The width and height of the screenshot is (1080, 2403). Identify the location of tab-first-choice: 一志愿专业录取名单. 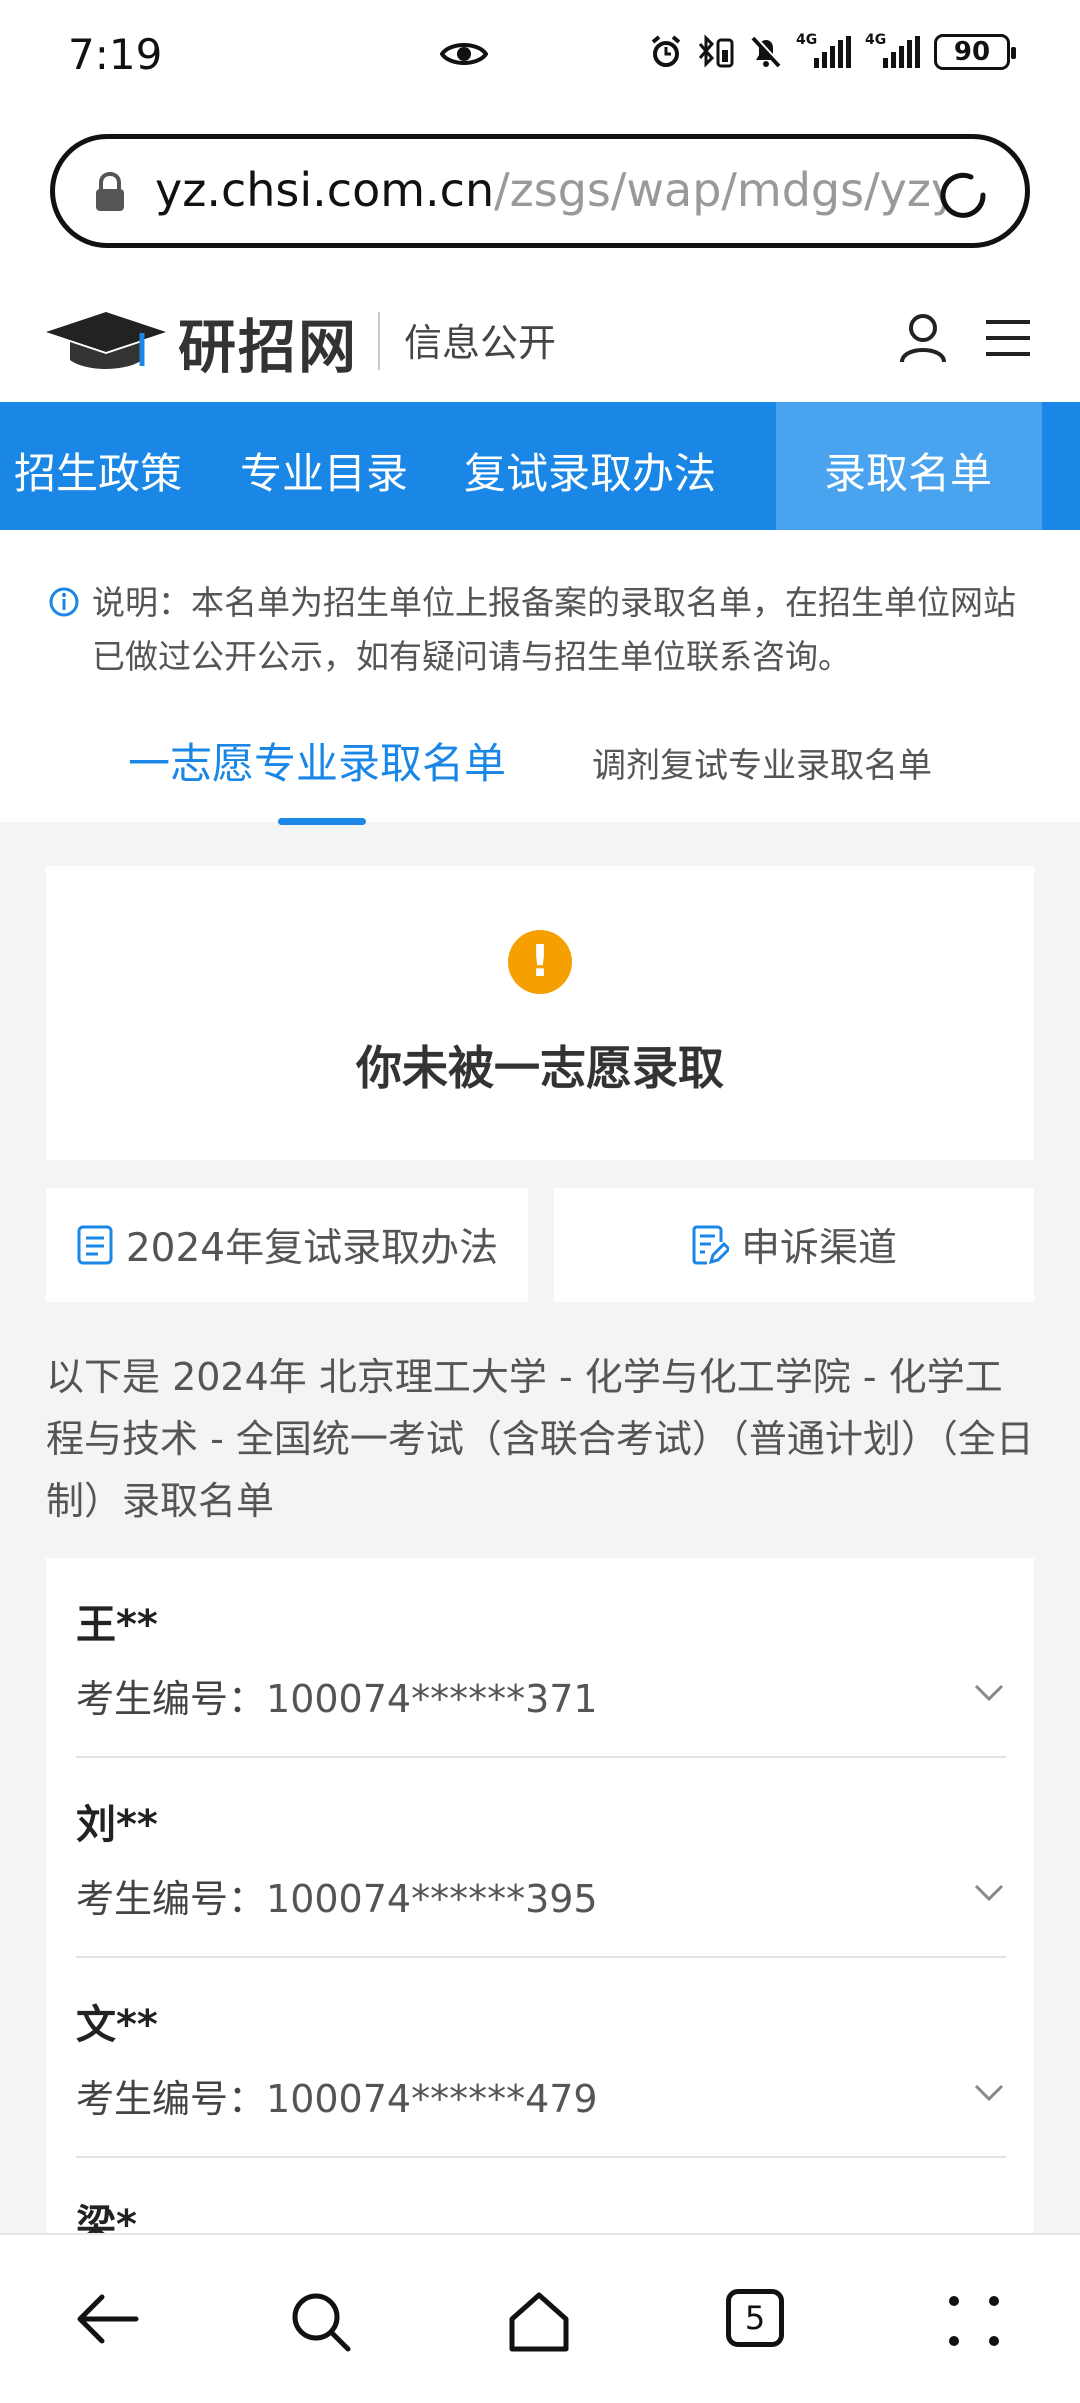
(317, 760).